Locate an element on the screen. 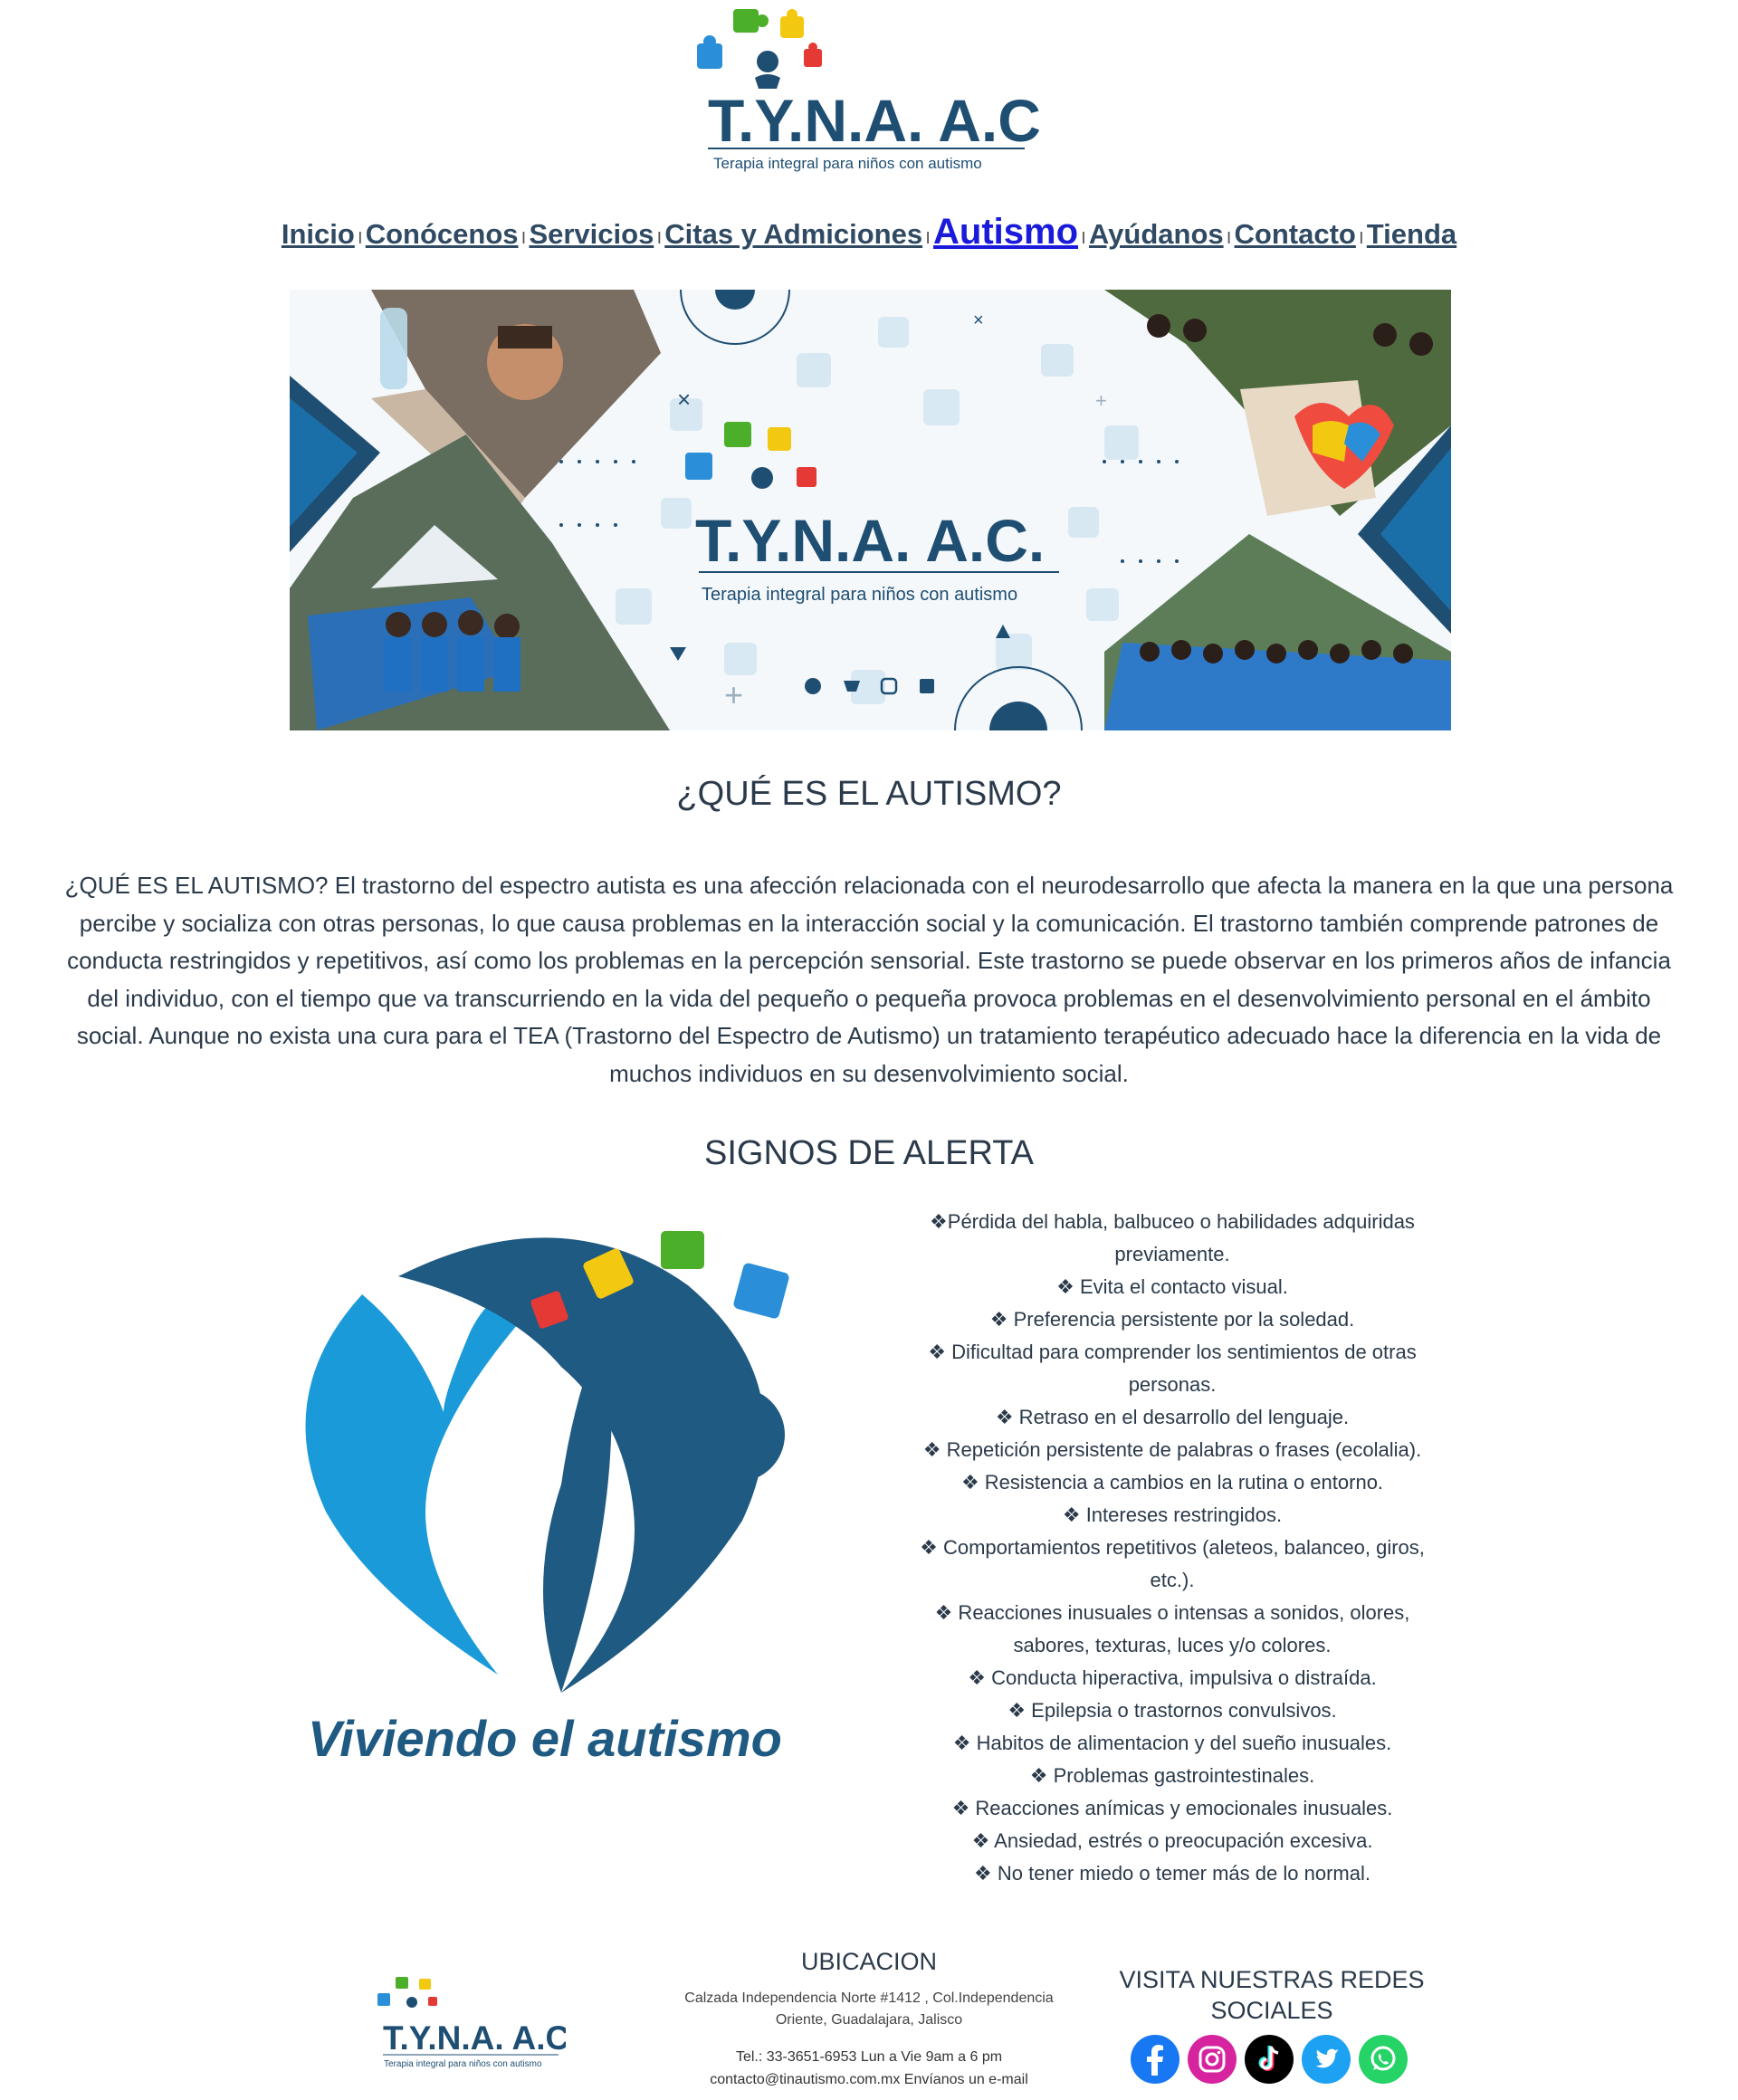  social-title-line: VISITA NUESTRAS REDES is located at coordinates (1272, 1979).